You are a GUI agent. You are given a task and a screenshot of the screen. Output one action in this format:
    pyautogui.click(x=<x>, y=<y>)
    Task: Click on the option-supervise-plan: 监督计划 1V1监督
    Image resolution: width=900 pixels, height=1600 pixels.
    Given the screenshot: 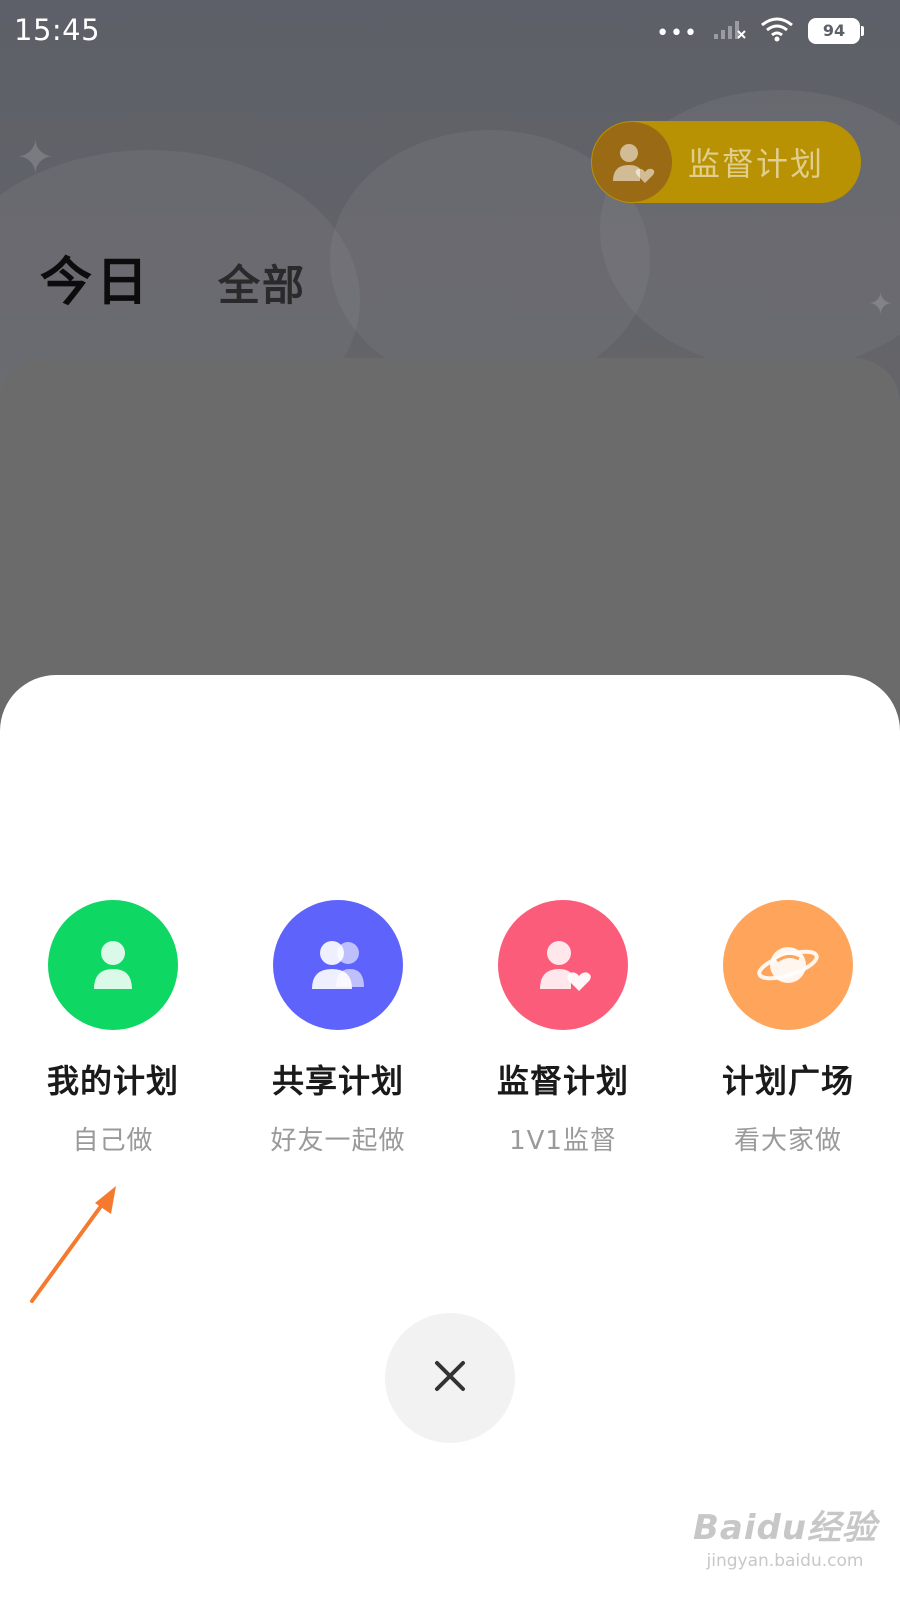 What is the action you would take?
    pyautogui.click(x=563, y=1028)
    